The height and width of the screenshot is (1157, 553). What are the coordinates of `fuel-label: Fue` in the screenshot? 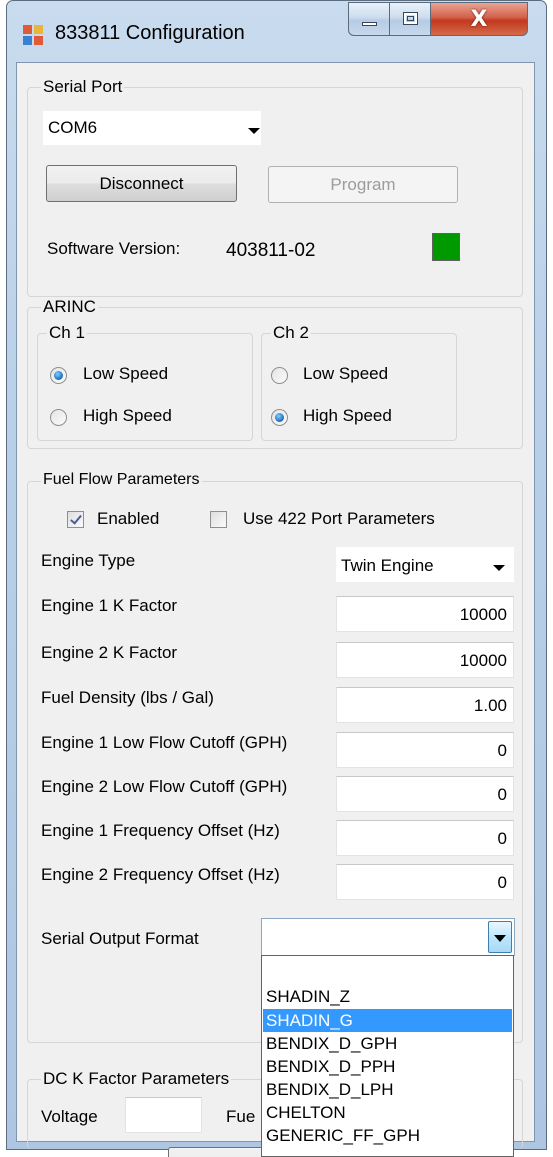 It's located at (241, 1116).